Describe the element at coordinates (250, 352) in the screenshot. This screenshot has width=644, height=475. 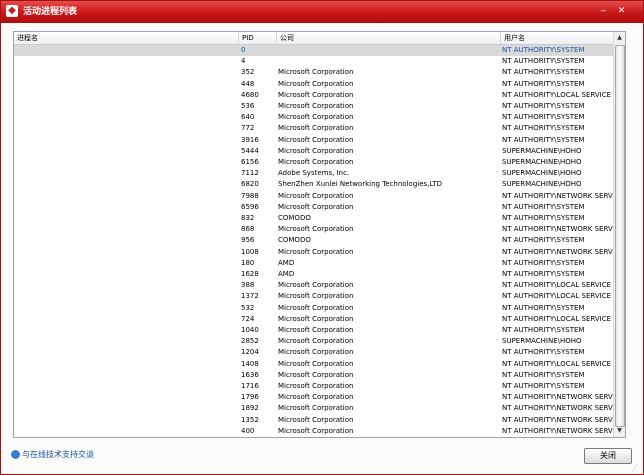
I see `process-pid: 1204` at that location.